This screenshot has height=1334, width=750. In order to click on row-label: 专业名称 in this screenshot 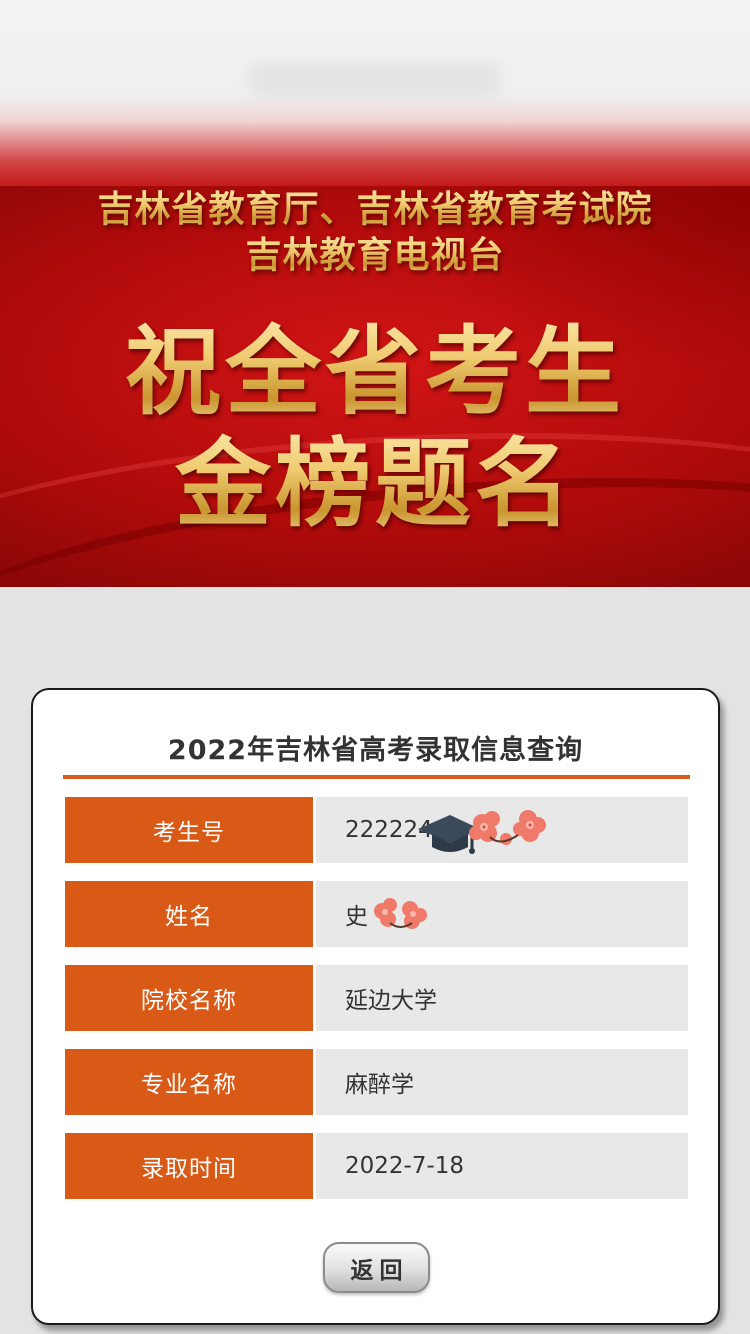, I will do `click(189, 1082)`.